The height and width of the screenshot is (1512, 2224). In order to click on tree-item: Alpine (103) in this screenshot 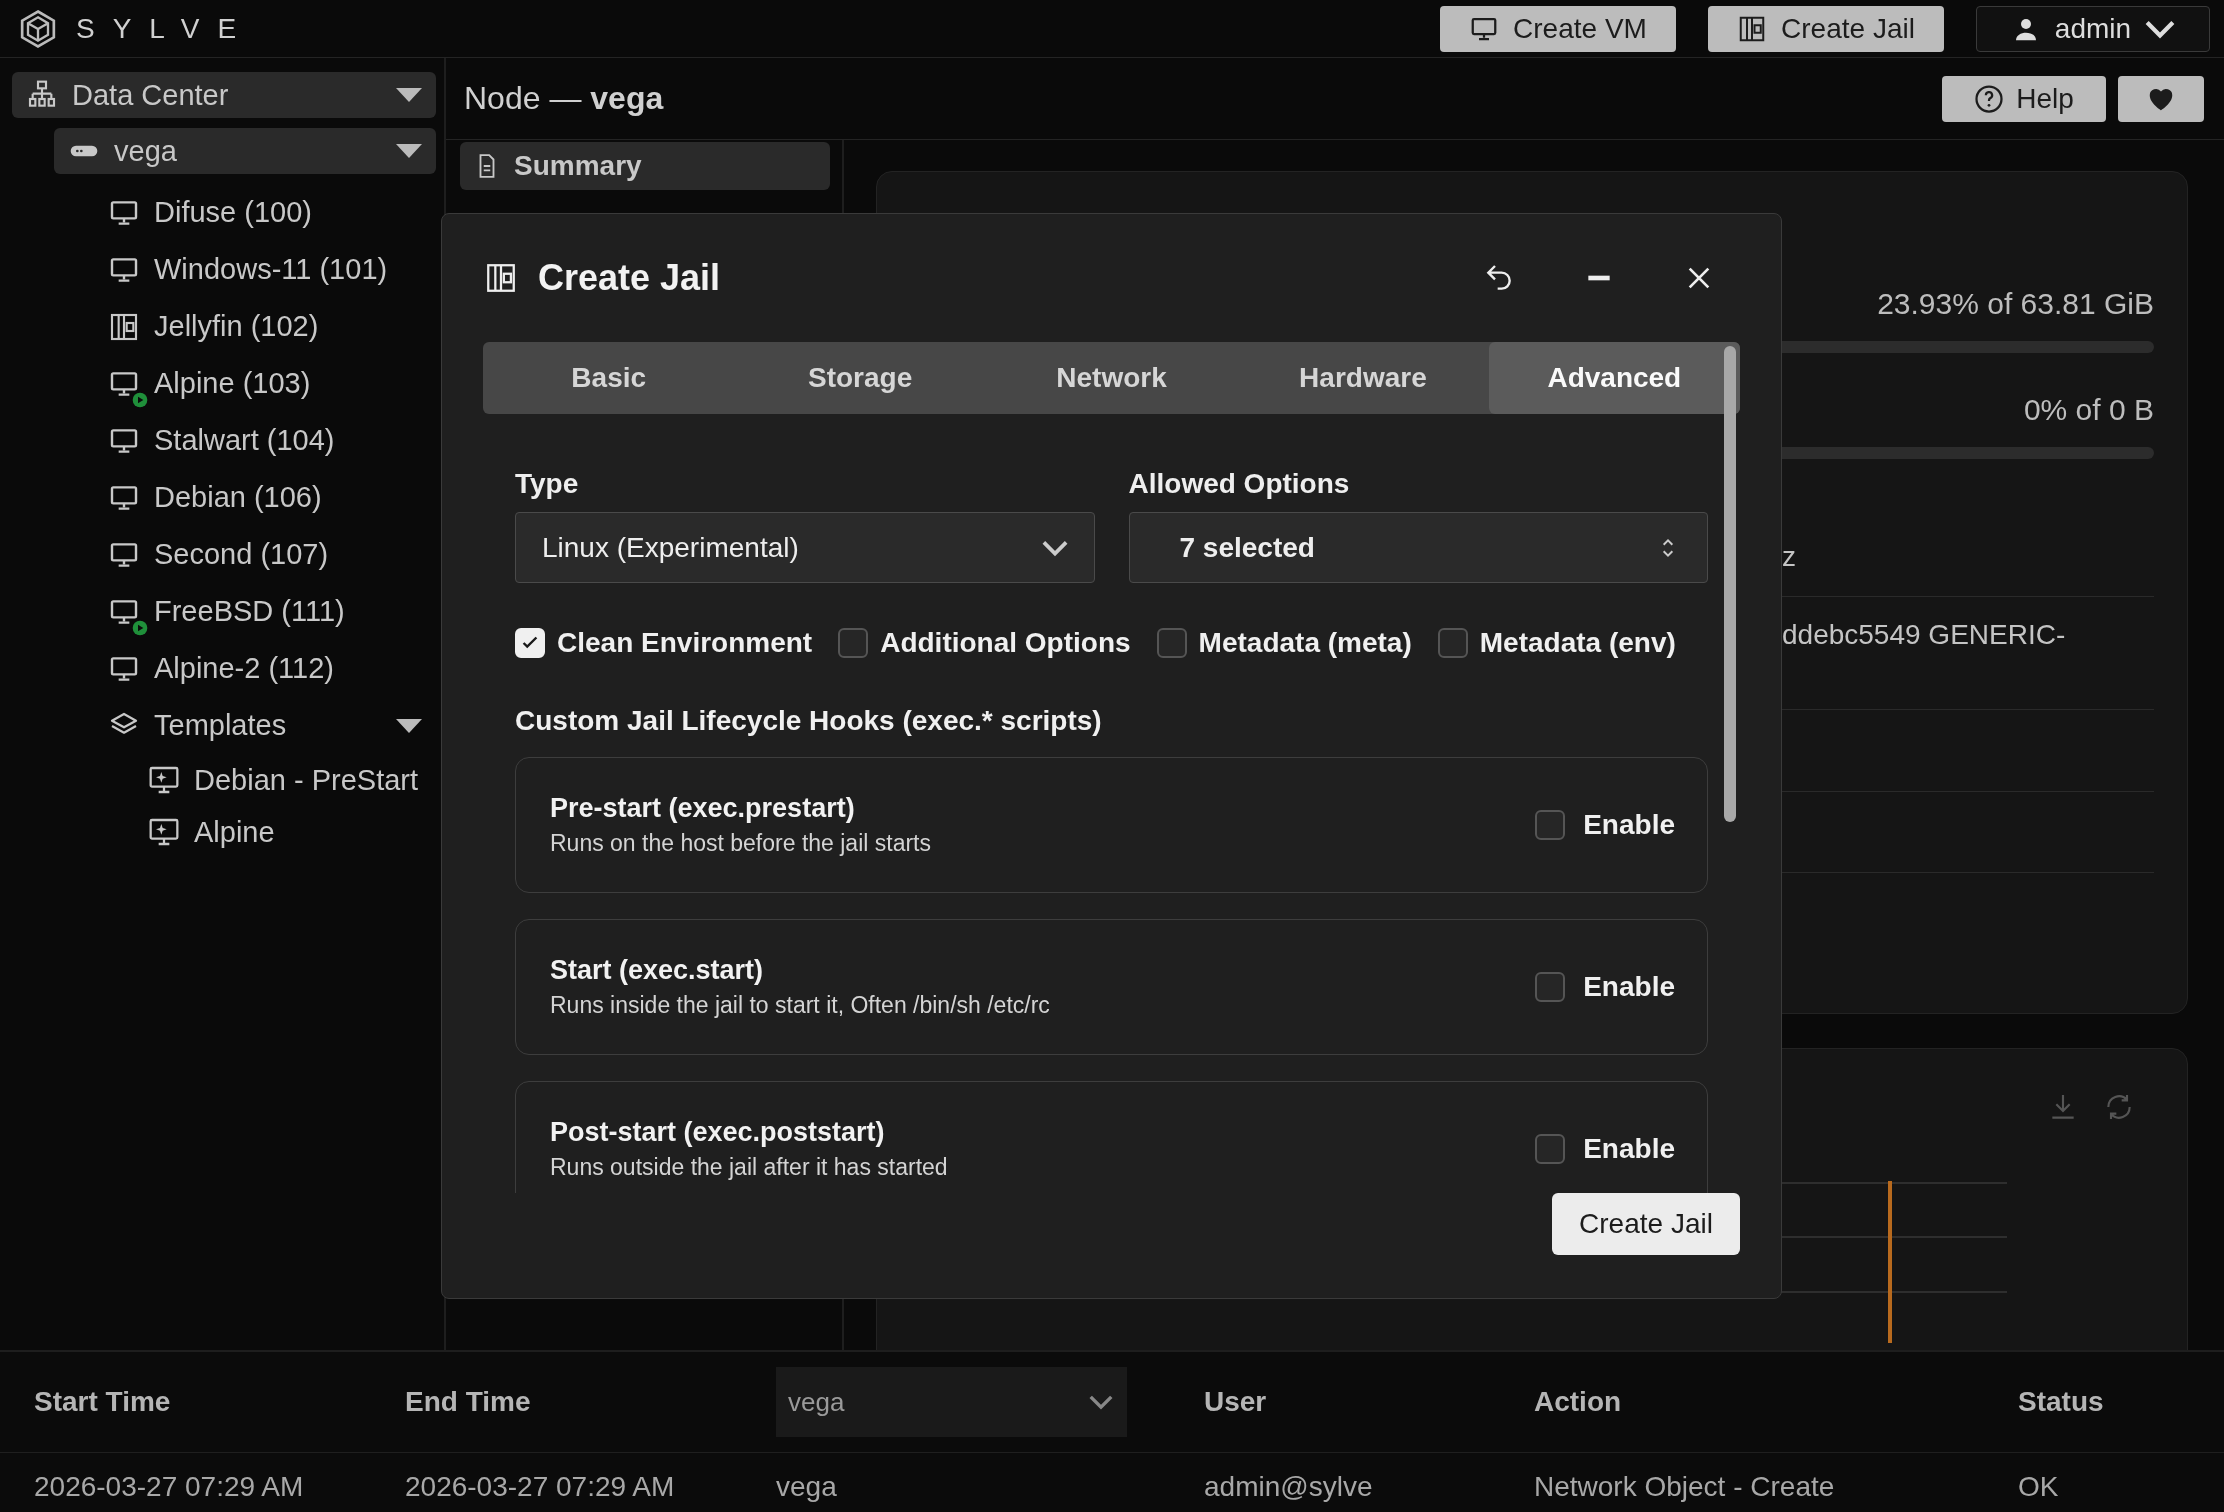, I will do `click(265, 383)`.